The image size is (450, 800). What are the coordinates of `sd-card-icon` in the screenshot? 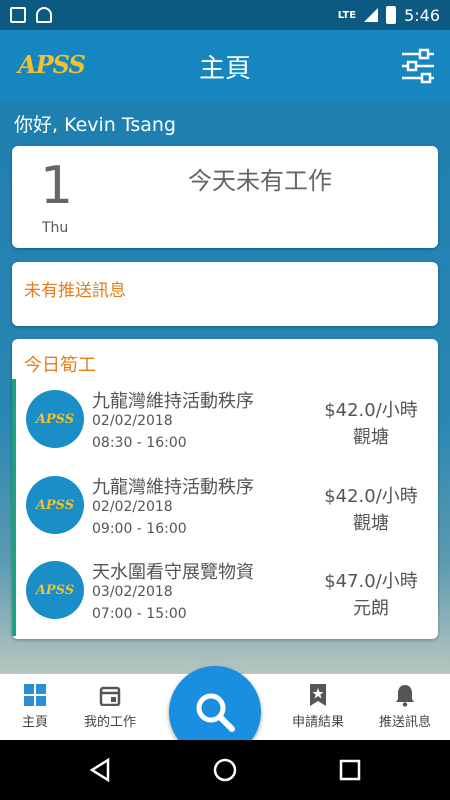 It's located at (18, 15).